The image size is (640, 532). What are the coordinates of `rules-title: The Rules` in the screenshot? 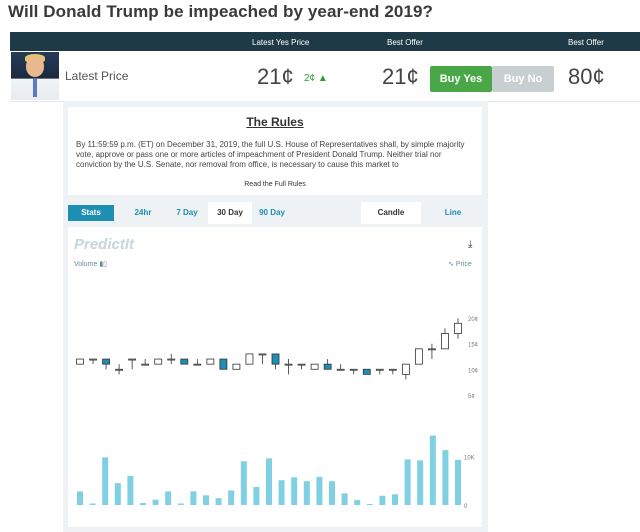 It's located at (275, 122).